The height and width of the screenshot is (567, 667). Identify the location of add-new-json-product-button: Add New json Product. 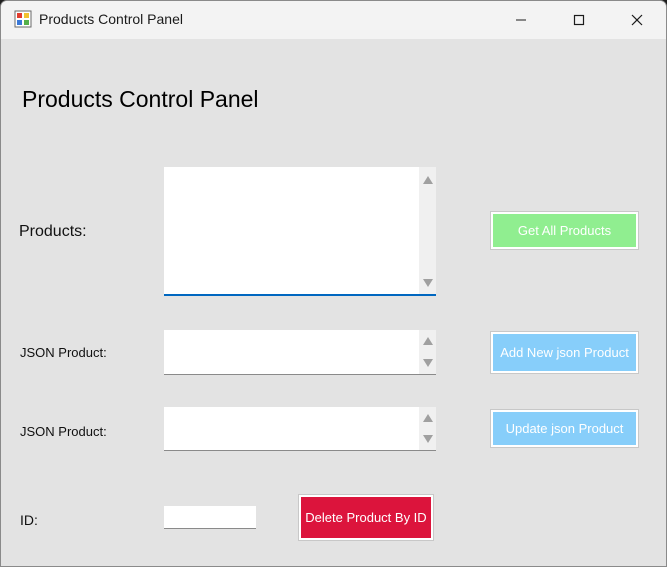
(564, 352).